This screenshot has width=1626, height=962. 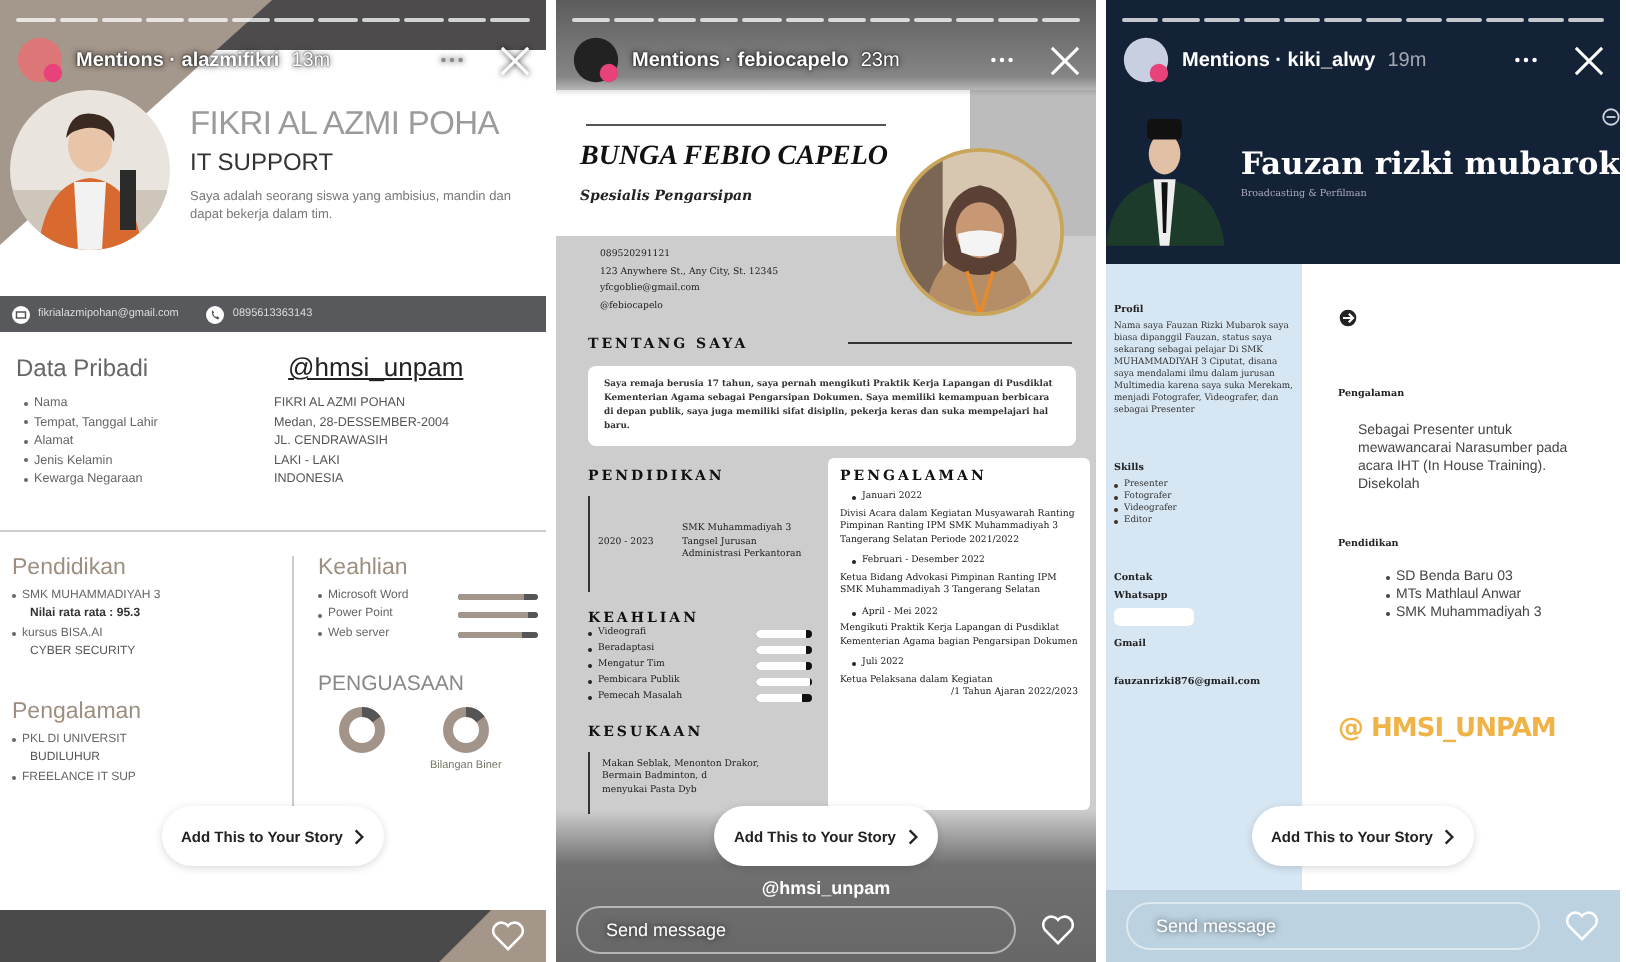 I want to click on story-time: 23m, so click(x=880, y=60).